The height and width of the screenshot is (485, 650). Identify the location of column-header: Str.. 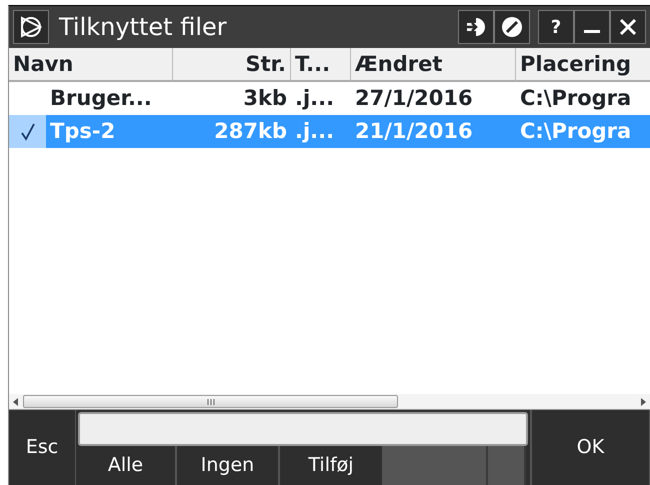
(232, 65).